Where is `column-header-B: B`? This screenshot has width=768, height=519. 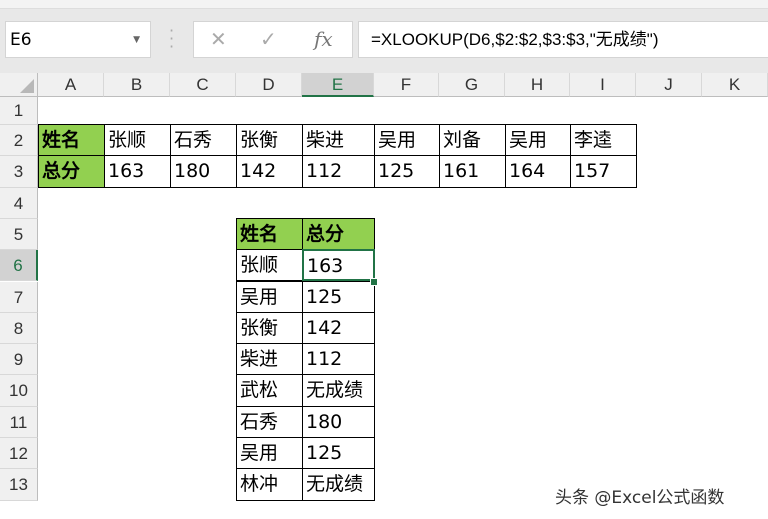 column-header-B: B is located at coordinates (137, 85).